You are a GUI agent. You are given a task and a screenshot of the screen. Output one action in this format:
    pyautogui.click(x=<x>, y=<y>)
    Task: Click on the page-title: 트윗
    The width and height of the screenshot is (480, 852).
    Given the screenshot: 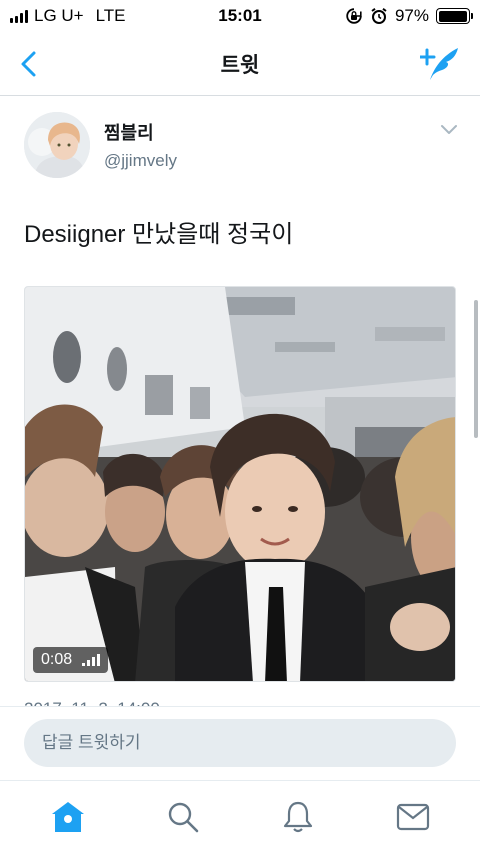 What is the action you would take?
    pyautogui.click(x=240, y=65)
    